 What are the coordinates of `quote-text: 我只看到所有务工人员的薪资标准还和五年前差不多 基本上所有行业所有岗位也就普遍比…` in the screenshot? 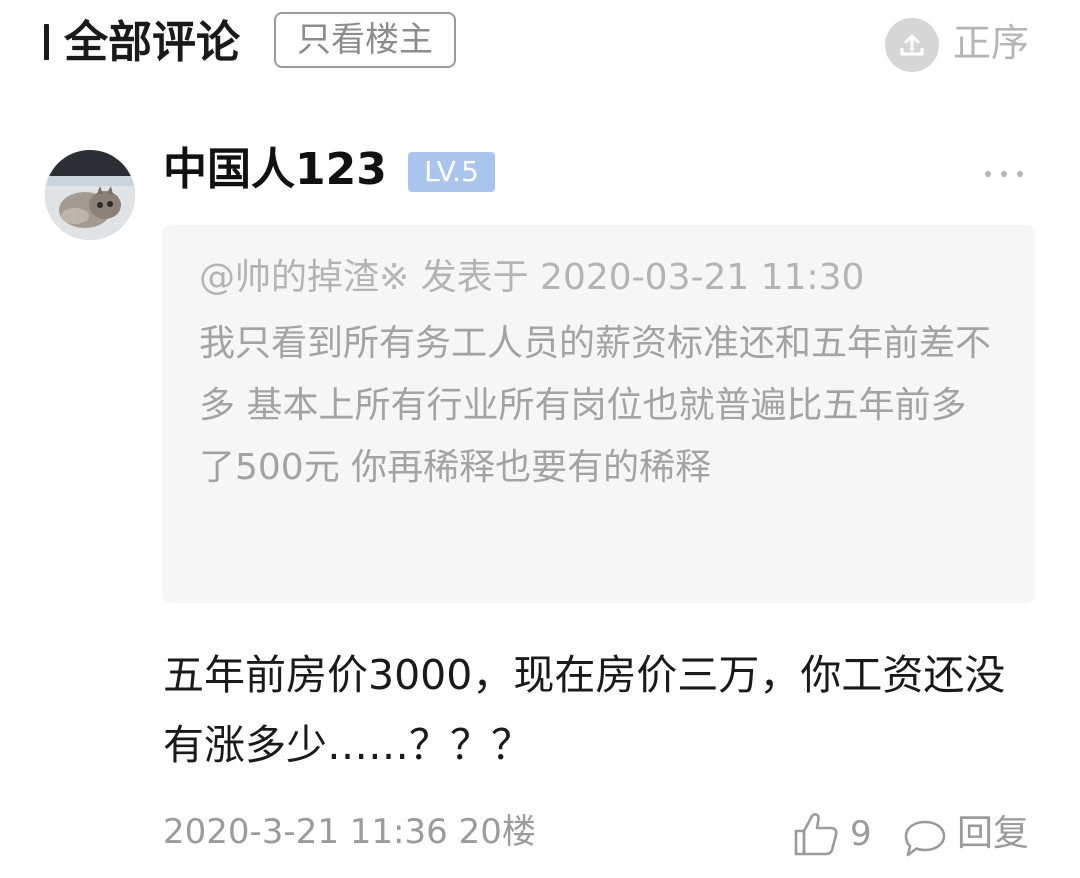 It's located at (595, 405).